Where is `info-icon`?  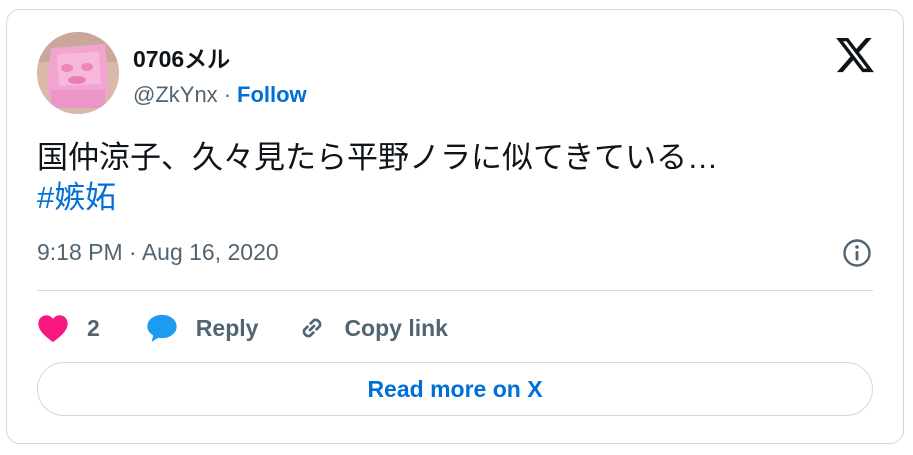
info-icon is located at coordinates (857, 253).